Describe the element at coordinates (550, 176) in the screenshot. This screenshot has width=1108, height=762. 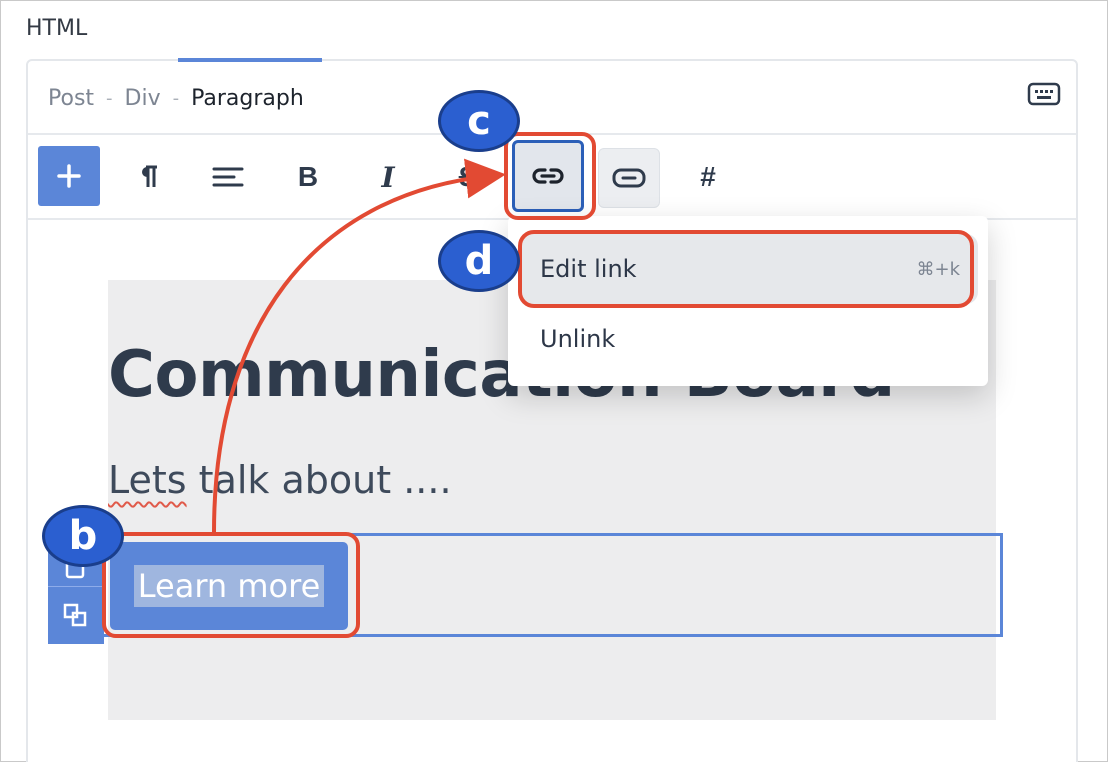
I see `highlight-link-button` at that location.